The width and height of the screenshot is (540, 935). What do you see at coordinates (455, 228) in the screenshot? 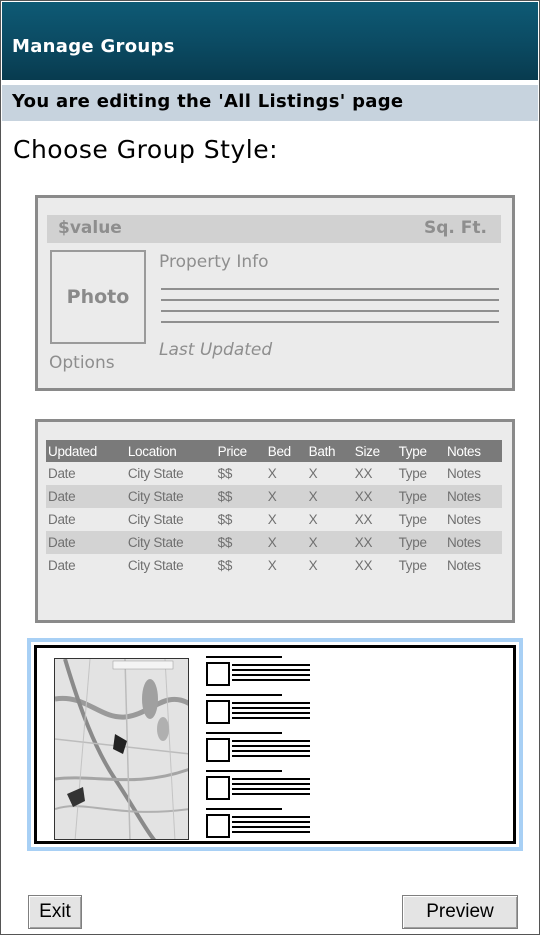
I see `sqft-label: Sq. Ft.` at bounding box center [455, 228].